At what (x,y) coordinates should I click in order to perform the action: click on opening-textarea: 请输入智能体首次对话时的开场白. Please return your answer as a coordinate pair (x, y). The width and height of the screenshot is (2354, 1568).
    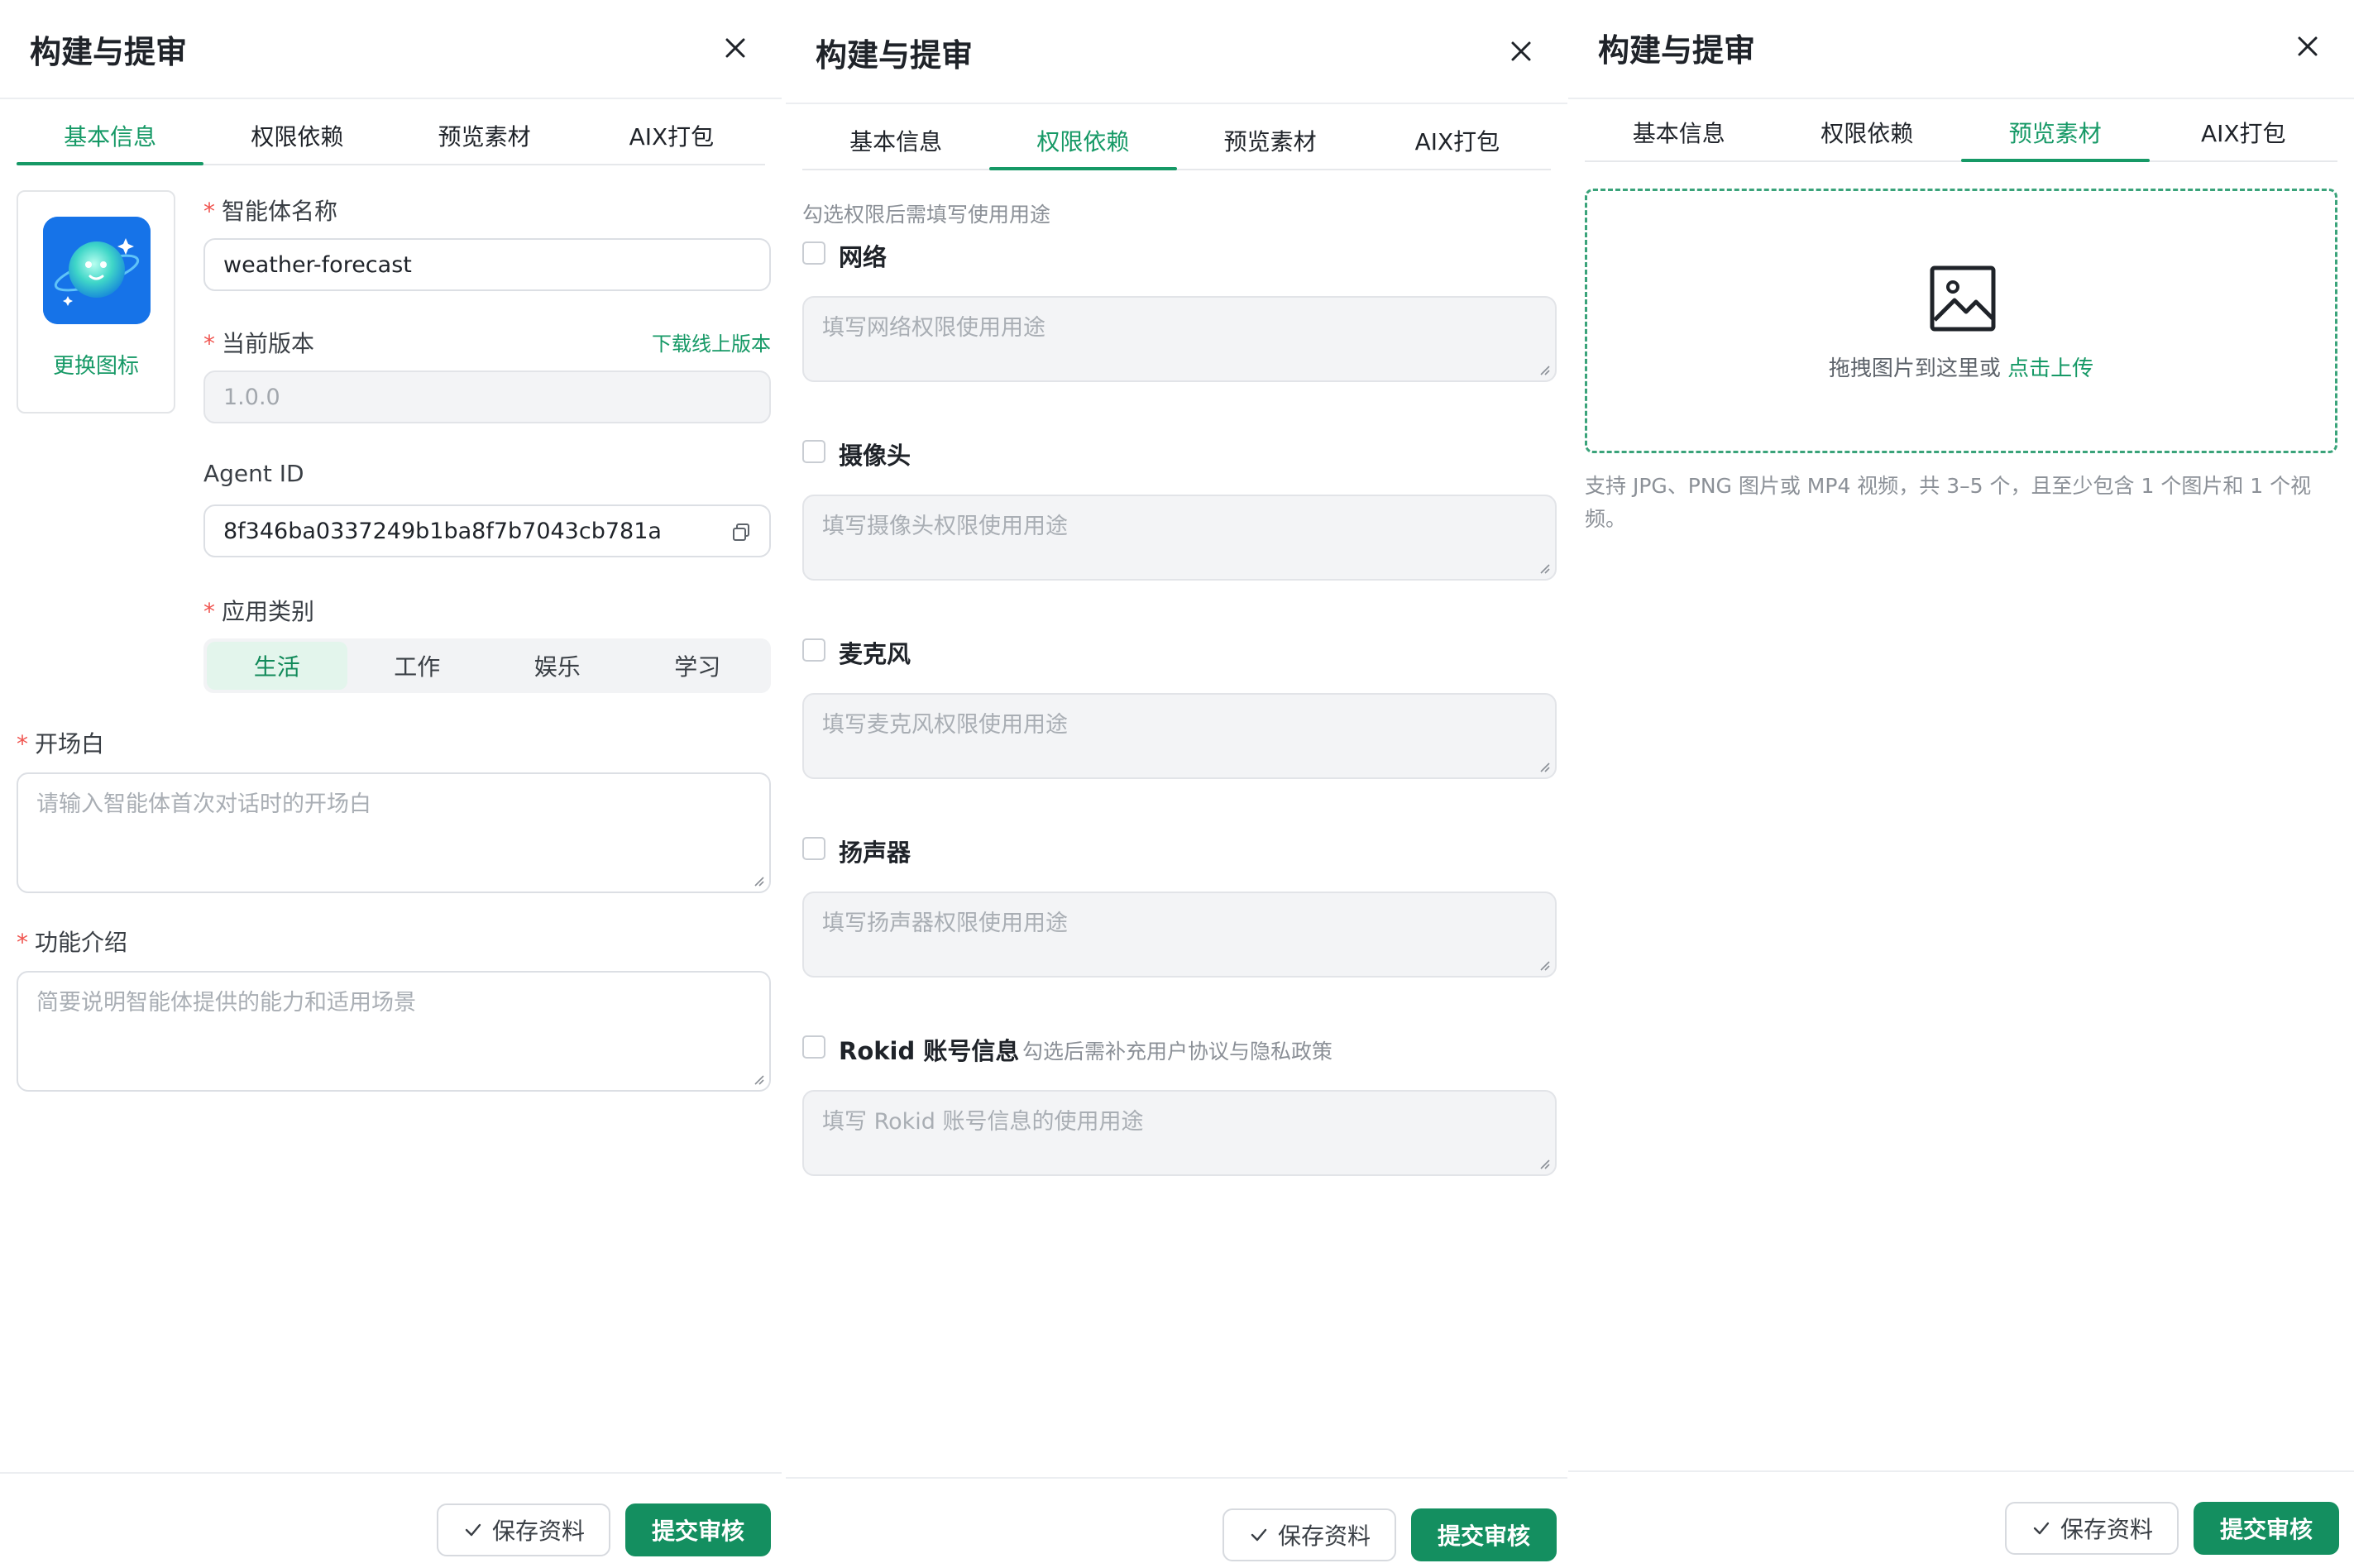
    Looking at the image, I should click on (394, 832).